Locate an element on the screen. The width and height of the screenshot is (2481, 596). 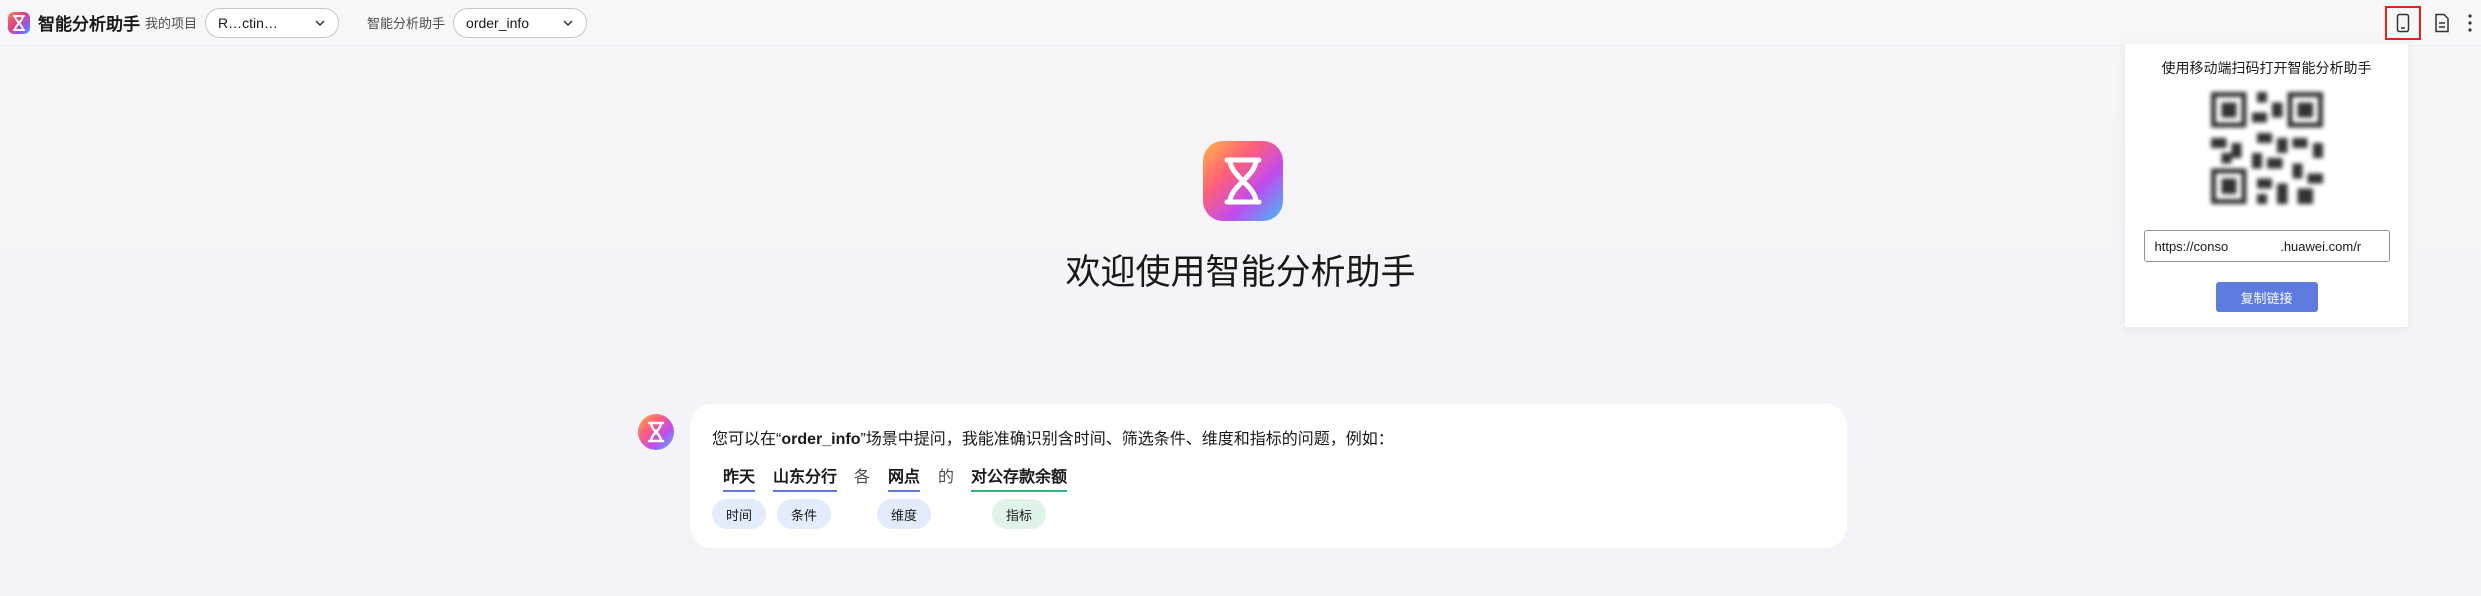
intro-prefix: 您可以在“ is located at coordinates (747, 439).